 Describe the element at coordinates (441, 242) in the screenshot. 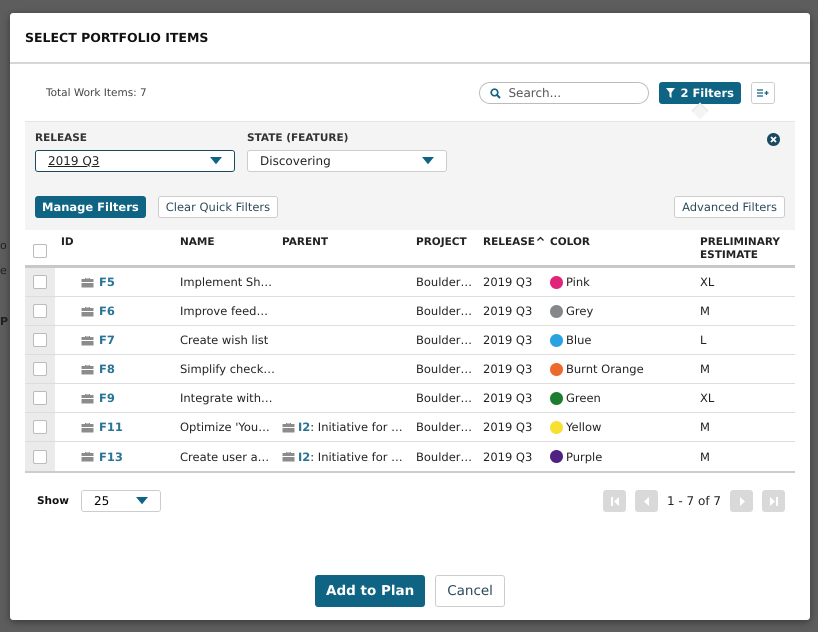

I see `column-header: PROJECT` at that location.